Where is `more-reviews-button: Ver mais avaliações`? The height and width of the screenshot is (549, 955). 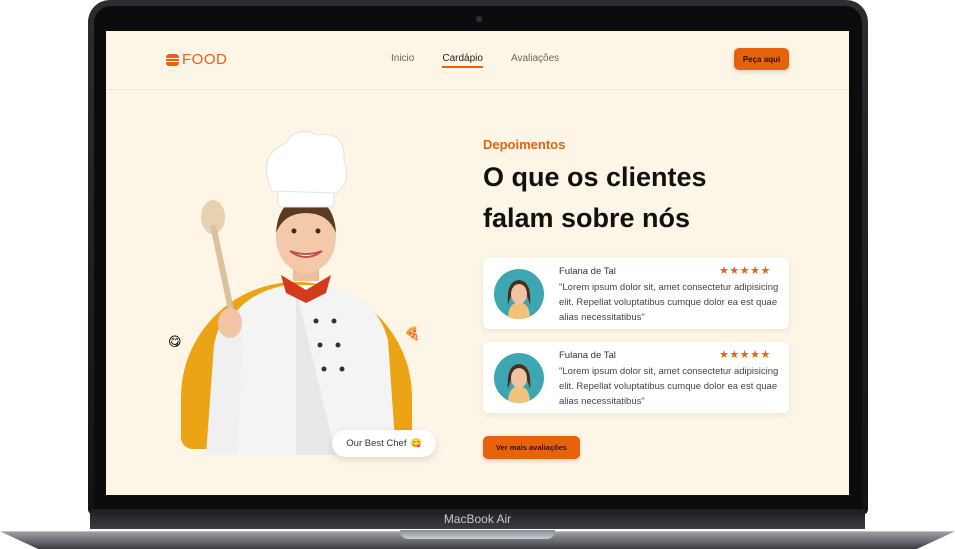 more-reviews-button: Ver mais avaliações is located at coordinates (531, 447).